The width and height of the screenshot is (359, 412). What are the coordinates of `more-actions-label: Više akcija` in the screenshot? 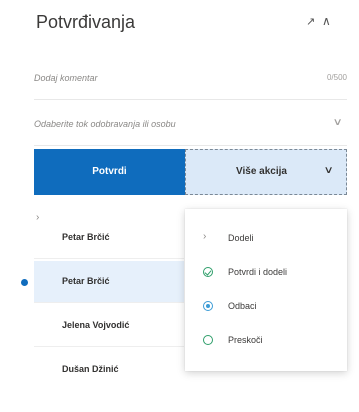 It's located at (261, 171).